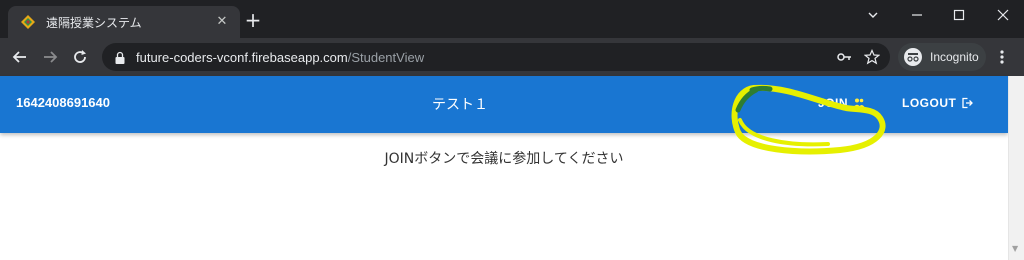 The width and height of the screenshot is (1024, 260). I want to click on logout-button-label: LOGOUT, so click(929, 103).